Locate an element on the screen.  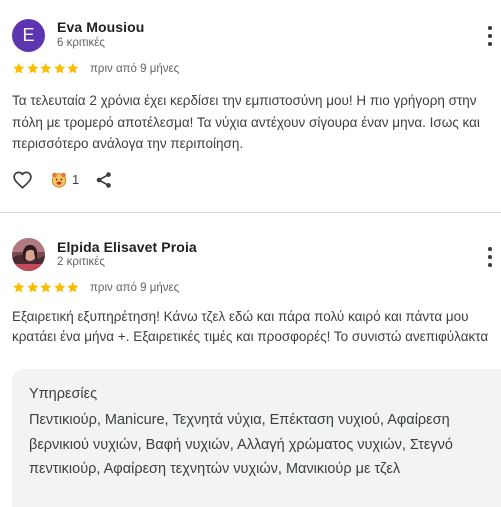
review-actions: 1 is located at coordinates (62, 179).